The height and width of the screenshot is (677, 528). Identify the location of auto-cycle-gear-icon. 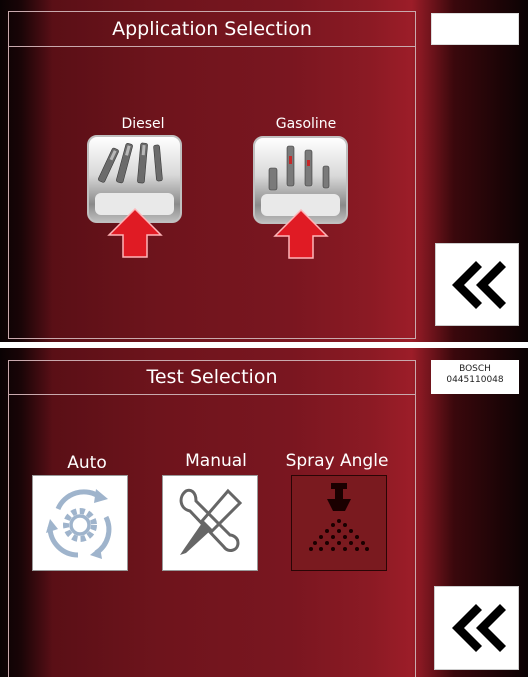
(79, 524).